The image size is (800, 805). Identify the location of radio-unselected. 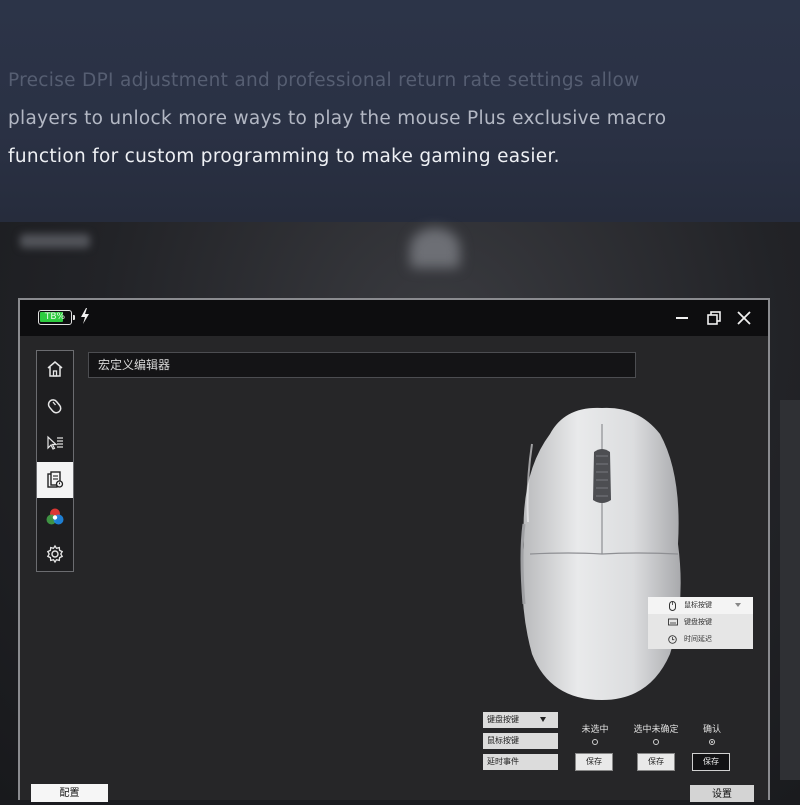
(595, 742).